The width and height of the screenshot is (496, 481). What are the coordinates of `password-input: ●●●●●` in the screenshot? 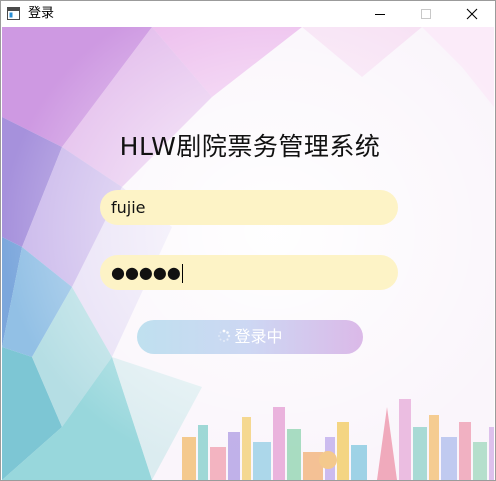 It's located at (249, 272).